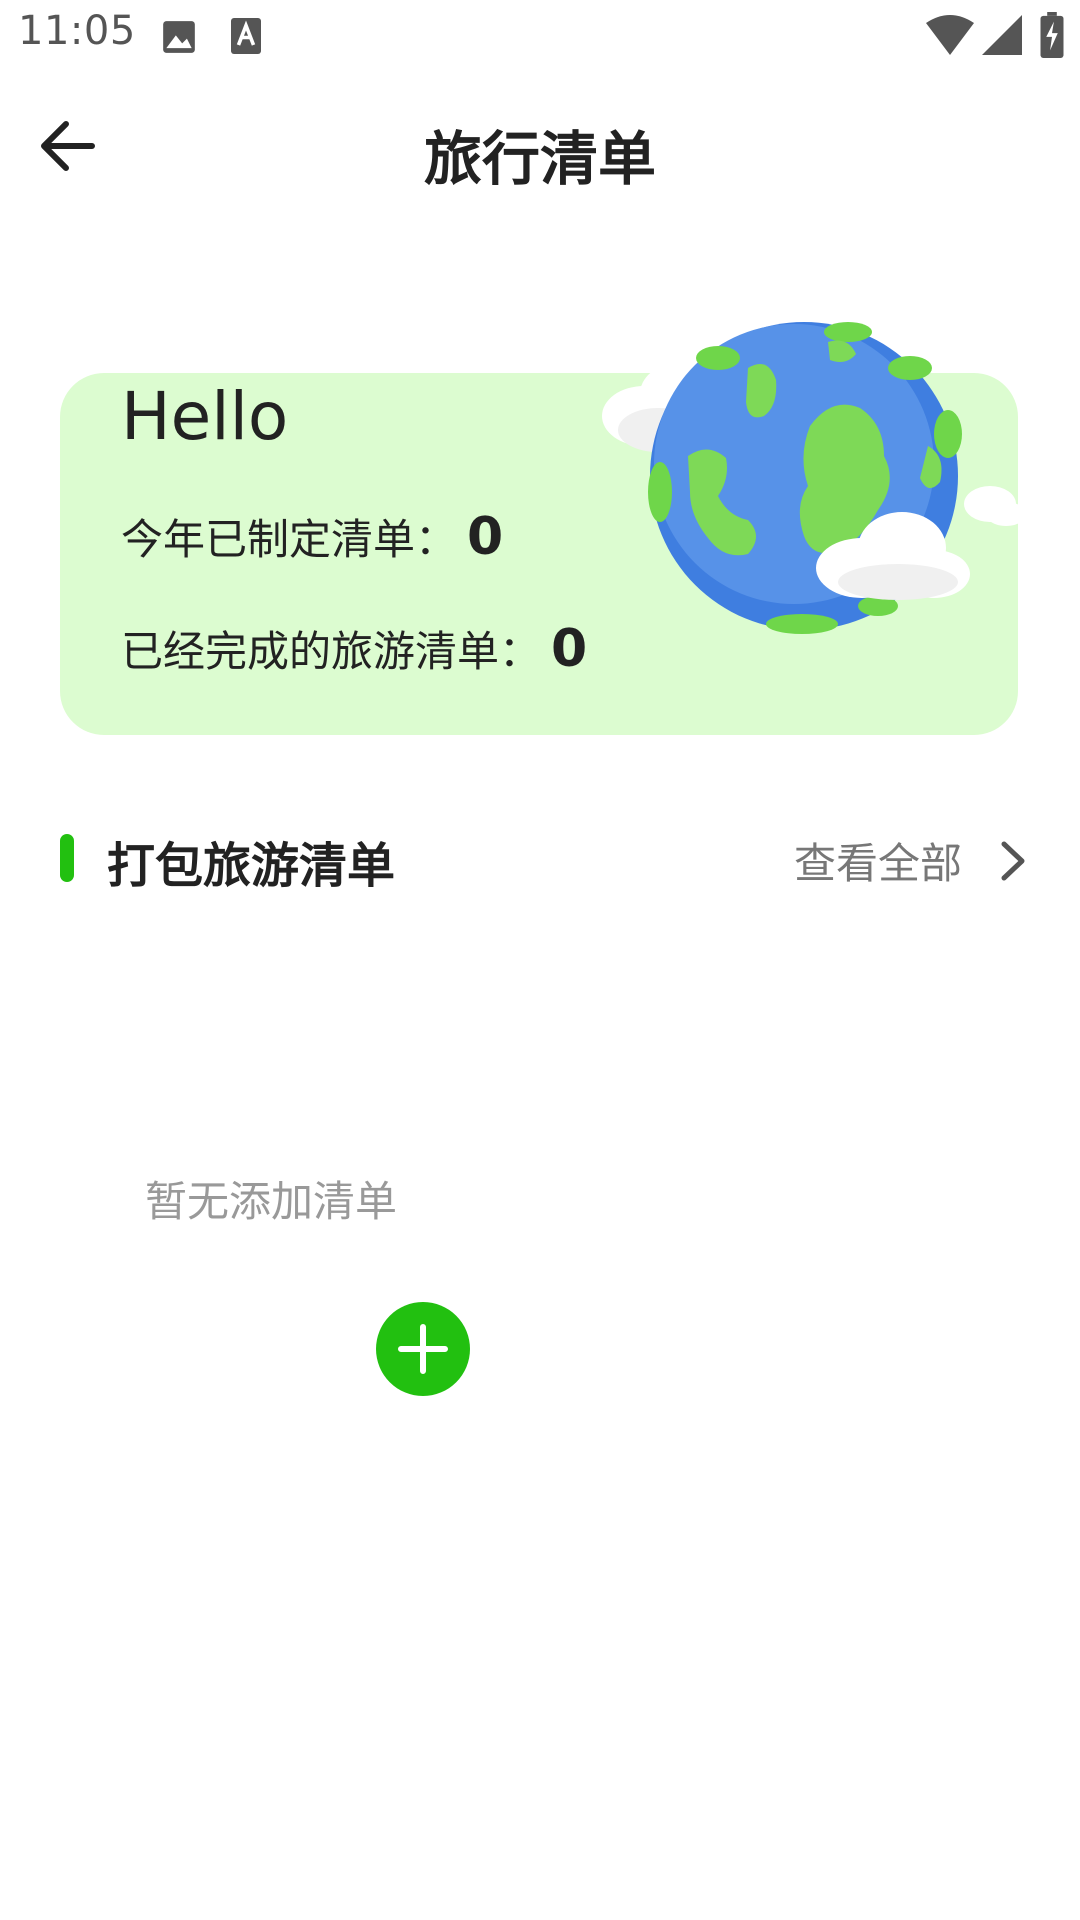 This screenshot has height=1920, width=1080. I want to click on plus-icon, so click(423, 1349).